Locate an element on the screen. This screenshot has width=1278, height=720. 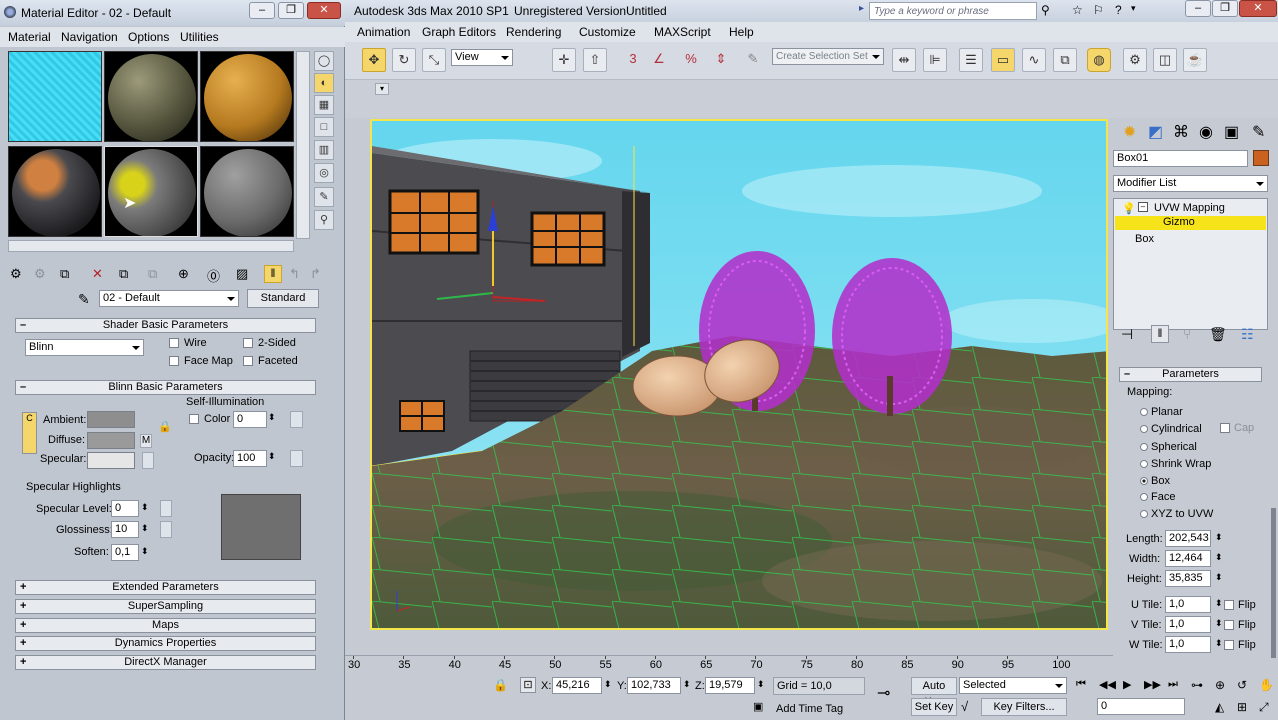
orbit-icon: ↺ is located at coordinates (1242, 685).